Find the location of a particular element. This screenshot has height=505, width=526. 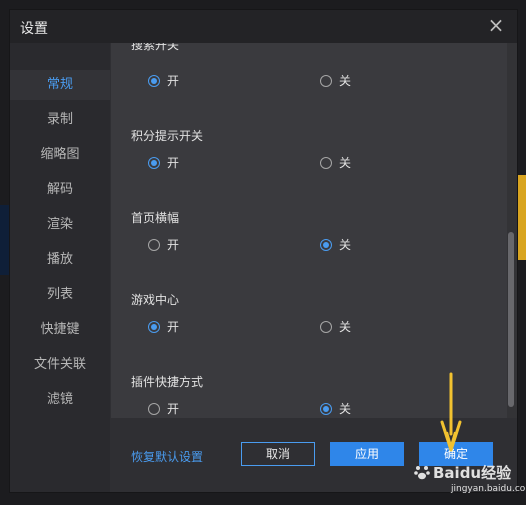

sidebar-item-list: 列表 is located at coordinates (60, 295).